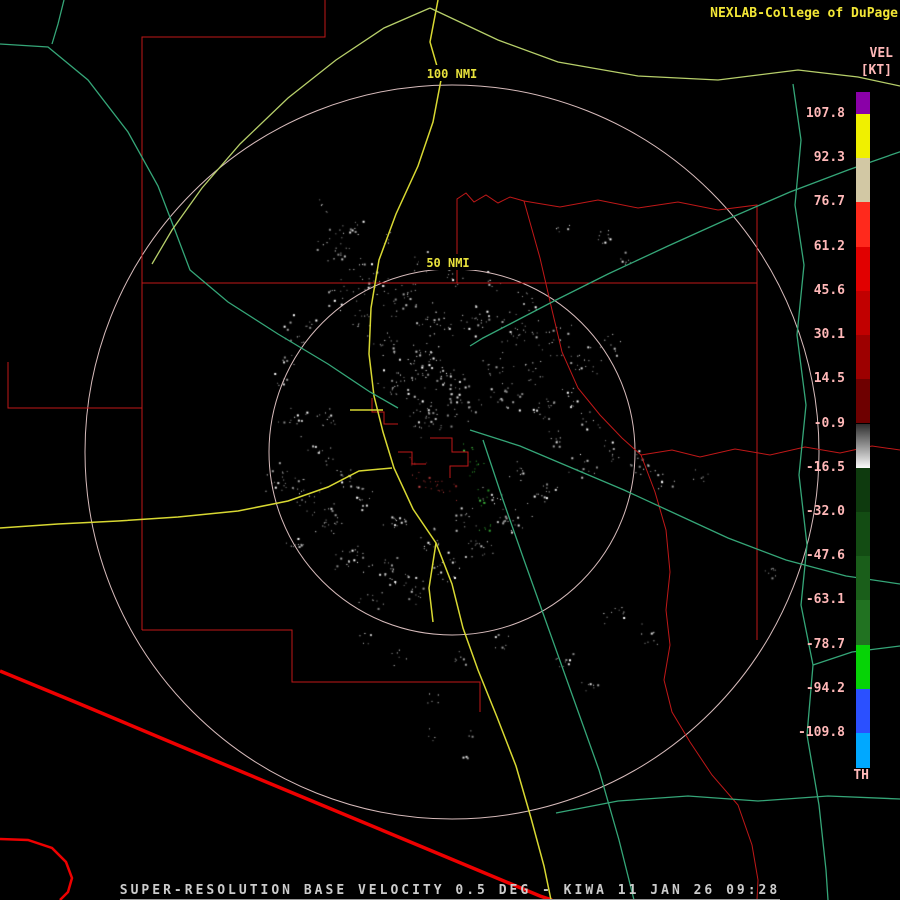 The width and height of the screenshot is (900, 900). I want to click on colorbar-tick: -94.2, so click(825, 688).